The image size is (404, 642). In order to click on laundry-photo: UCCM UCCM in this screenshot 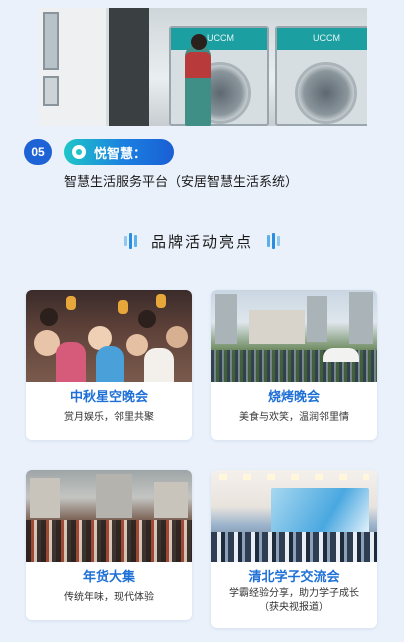, I will do `click(203, 67)`.